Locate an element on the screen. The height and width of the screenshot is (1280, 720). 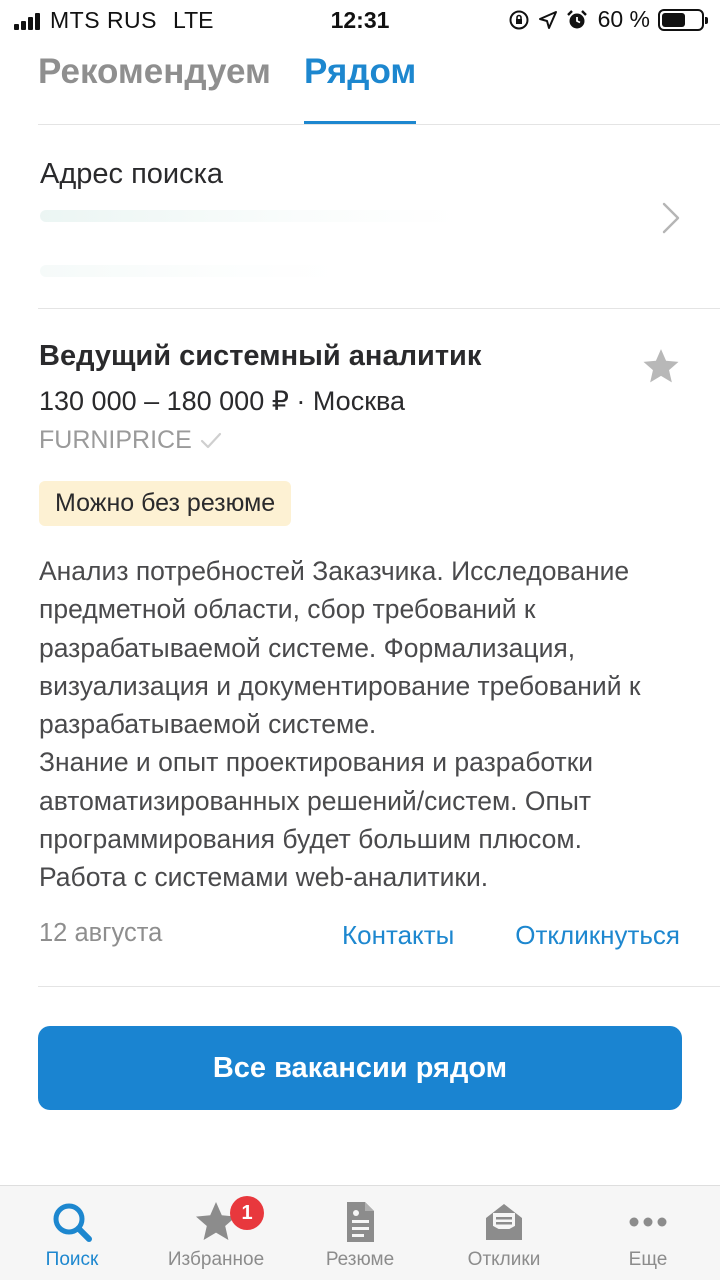
nav-responses: Отклики is located at coordinates (504, 1233).